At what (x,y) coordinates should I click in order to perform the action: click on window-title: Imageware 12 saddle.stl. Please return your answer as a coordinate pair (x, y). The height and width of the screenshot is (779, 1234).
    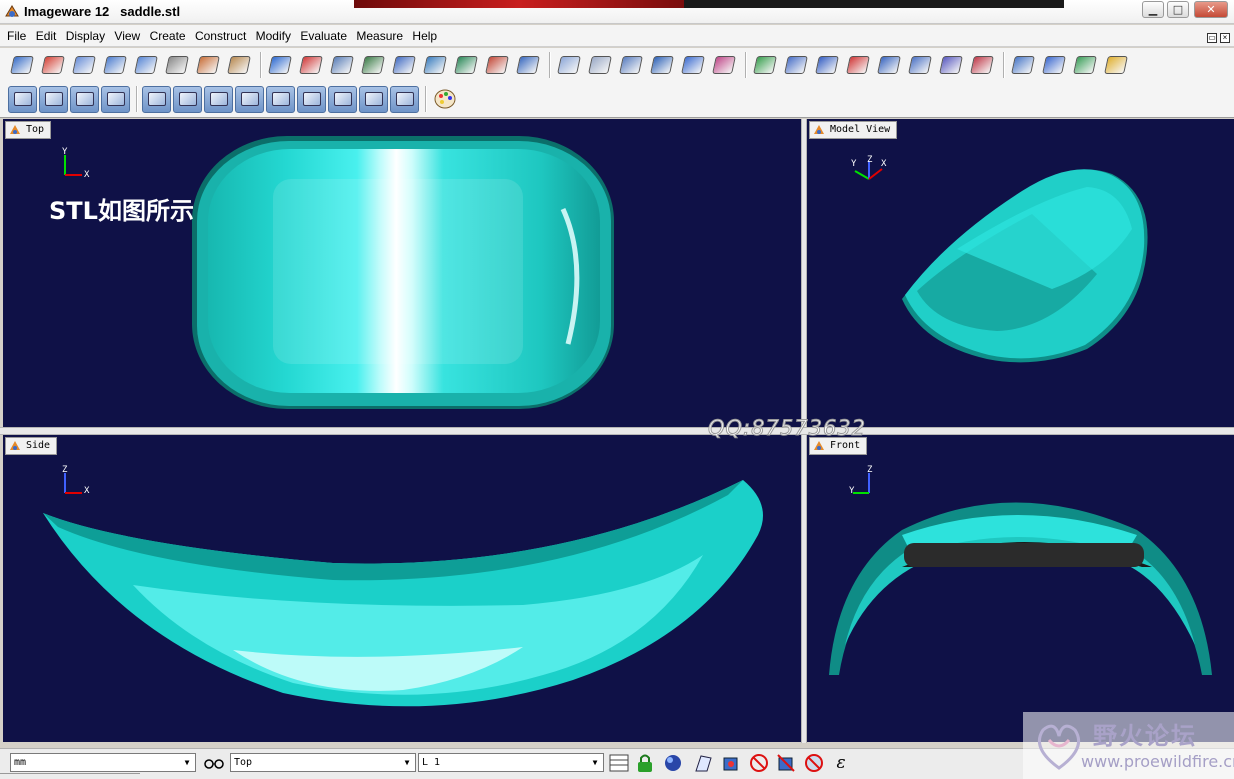
    Looking at the image, I should click on (102, 11).